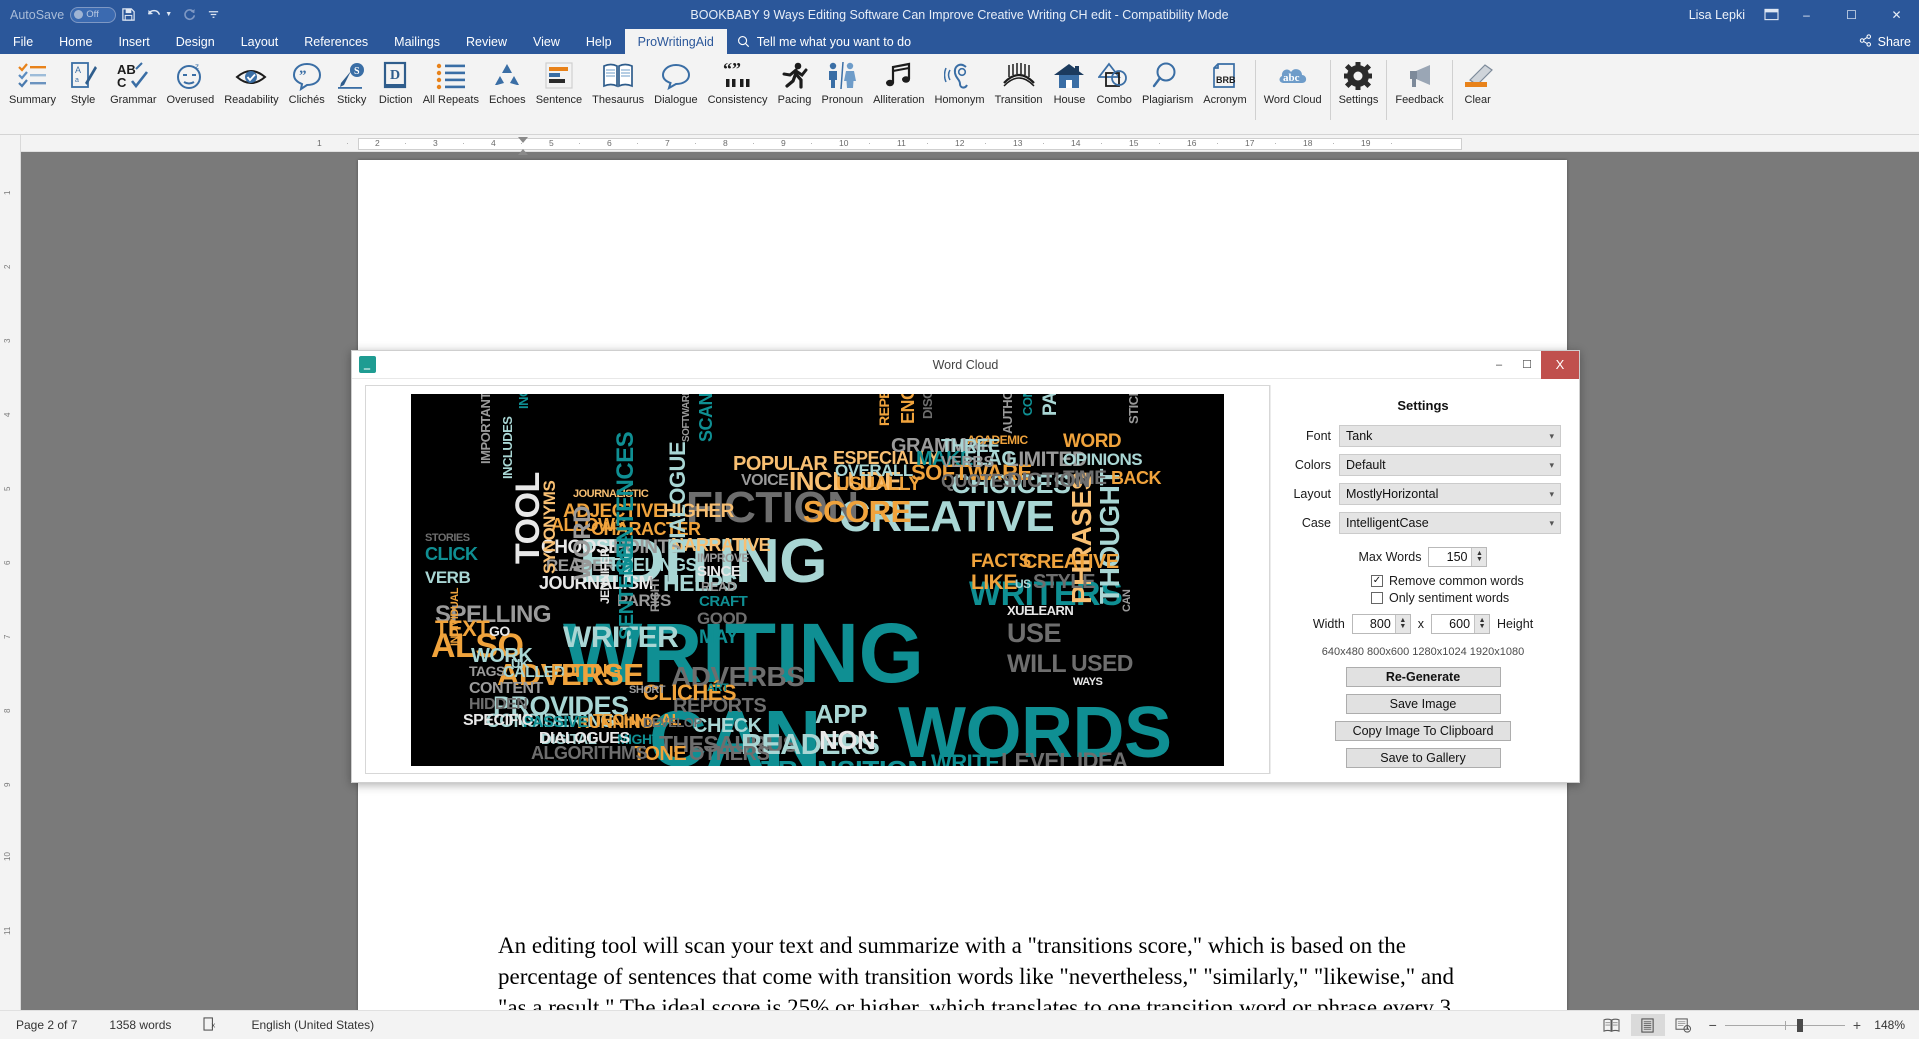 The height and width of the screenshot is (1039, 1919). I want to click on minimize-button: –, so click(1806, 14).